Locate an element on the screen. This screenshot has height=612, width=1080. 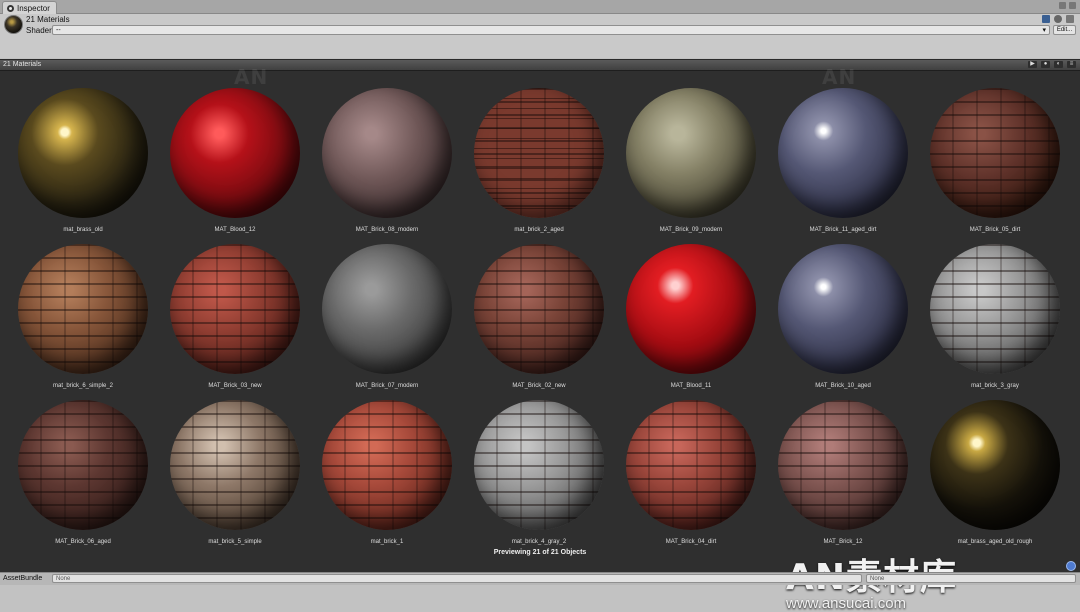
material-cell: MAT_Brick_11_aged_dirt is located at coordinates (843, 152).